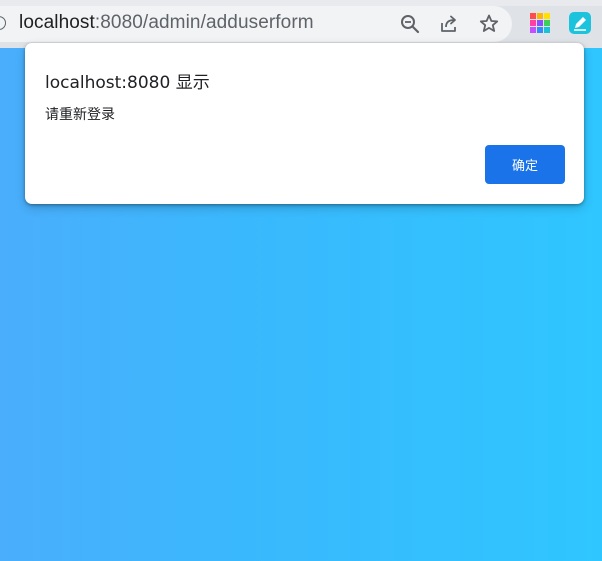 This screenshot has height=561, width=602. What do you see at coordinates (449, 24) in the screenshot?
I see `share-icon` at bounding box center [449, 24].